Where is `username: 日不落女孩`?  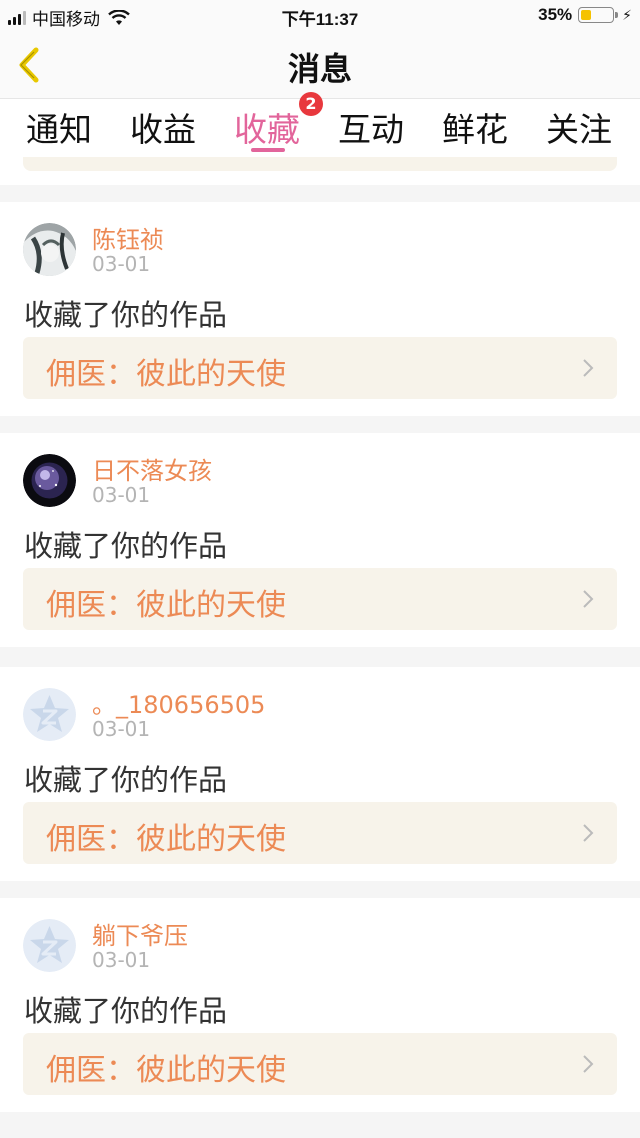
username: 日不落女孩 is located at coordinates (152, 468).